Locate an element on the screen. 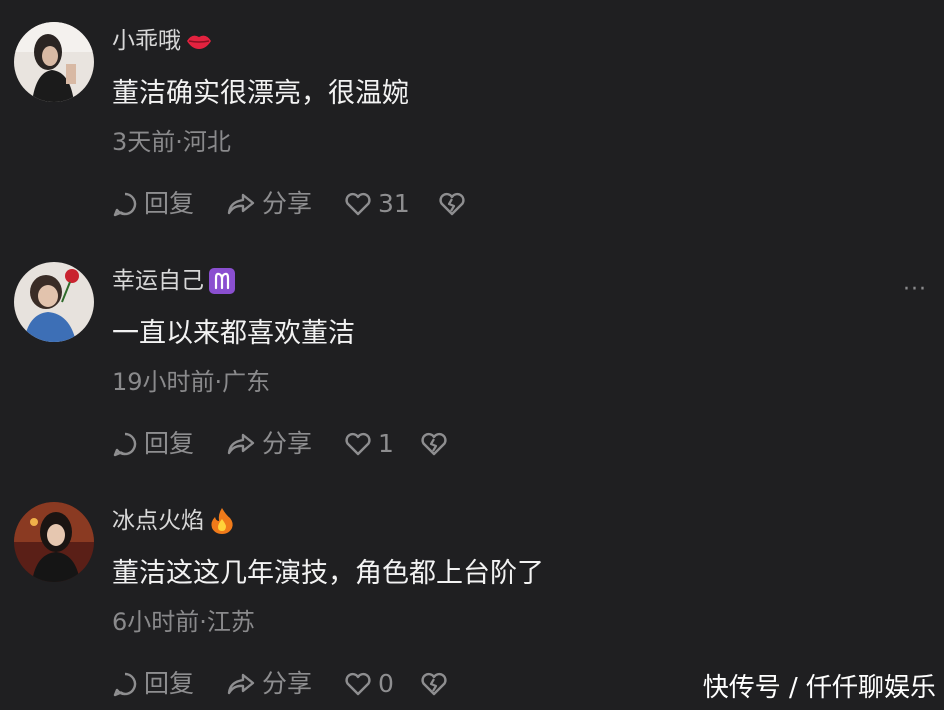  comment-text: 一直以来都喜欢董洁 is located at coordinates (233, 333).